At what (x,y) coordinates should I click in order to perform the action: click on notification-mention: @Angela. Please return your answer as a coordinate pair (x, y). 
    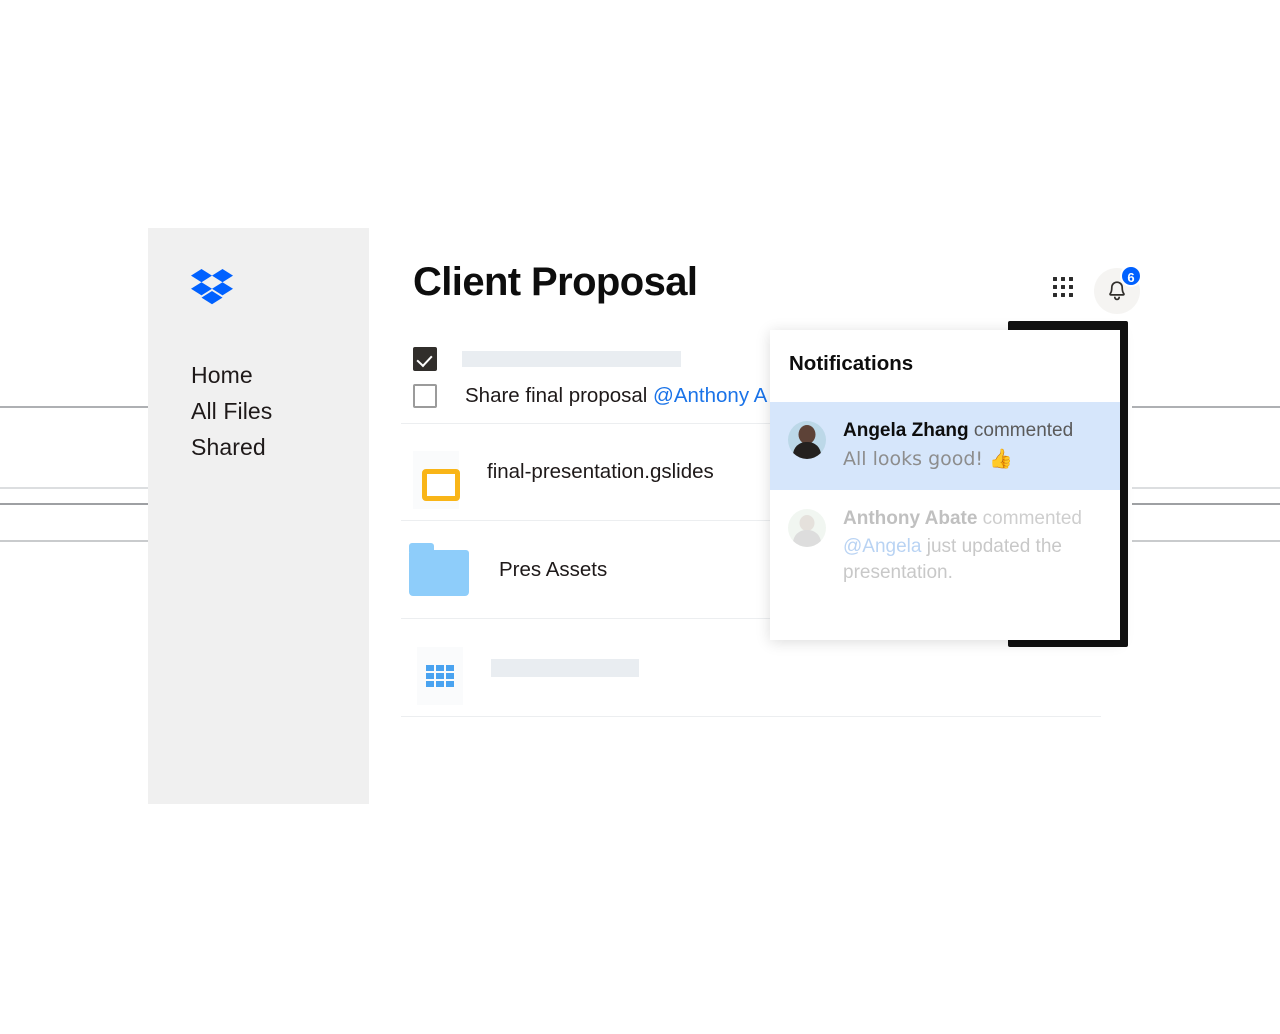
    Looking at the image, I should click on (882, 546).